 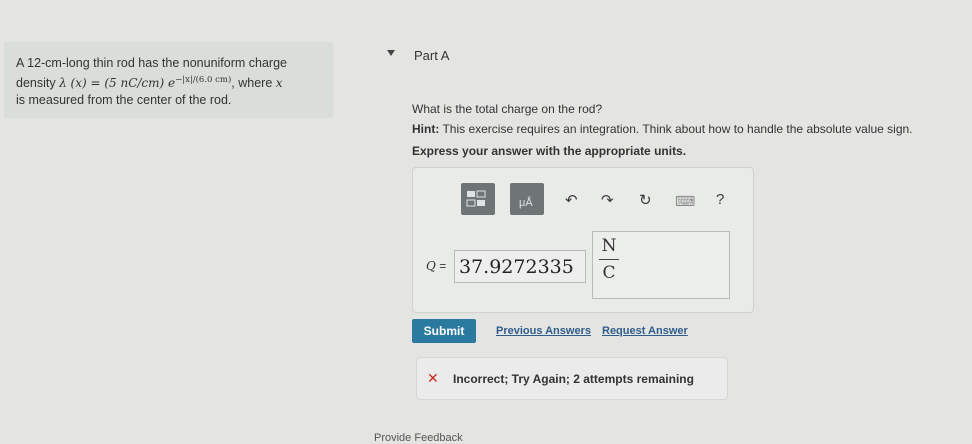 I want to click on redo-icon: ↷, so click(x=607, y=200).